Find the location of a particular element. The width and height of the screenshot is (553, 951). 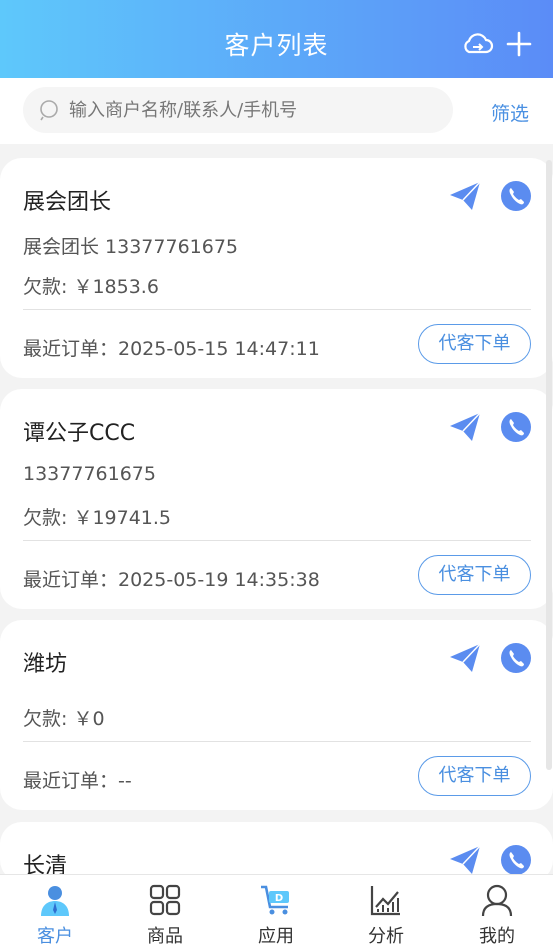

tab-label: 我的 is located at coordinates (497, 936).